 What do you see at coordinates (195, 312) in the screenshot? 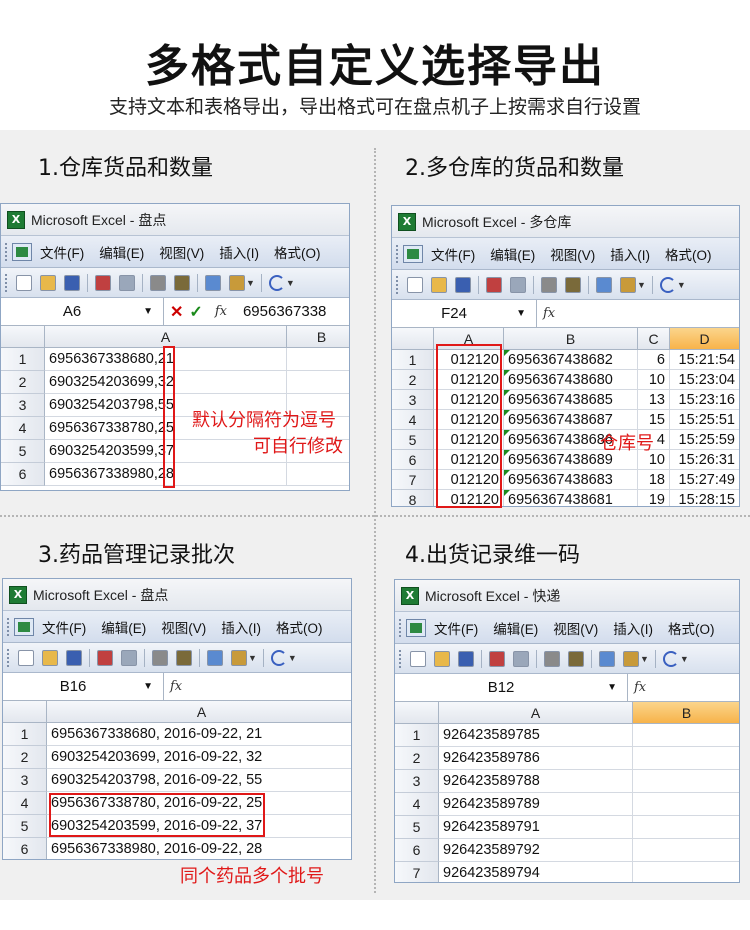
I see `enter-icon: ✓` at bounding box center [195, 312].